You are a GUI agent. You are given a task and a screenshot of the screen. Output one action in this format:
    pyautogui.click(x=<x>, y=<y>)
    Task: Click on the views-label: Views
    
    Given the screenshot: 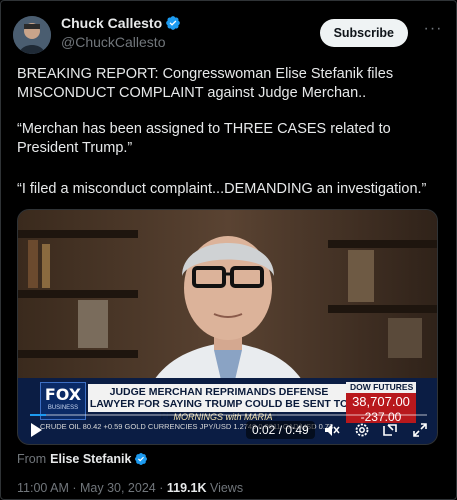 What is the action you would take?
    pyautogui.click(x=225, y=488)
    